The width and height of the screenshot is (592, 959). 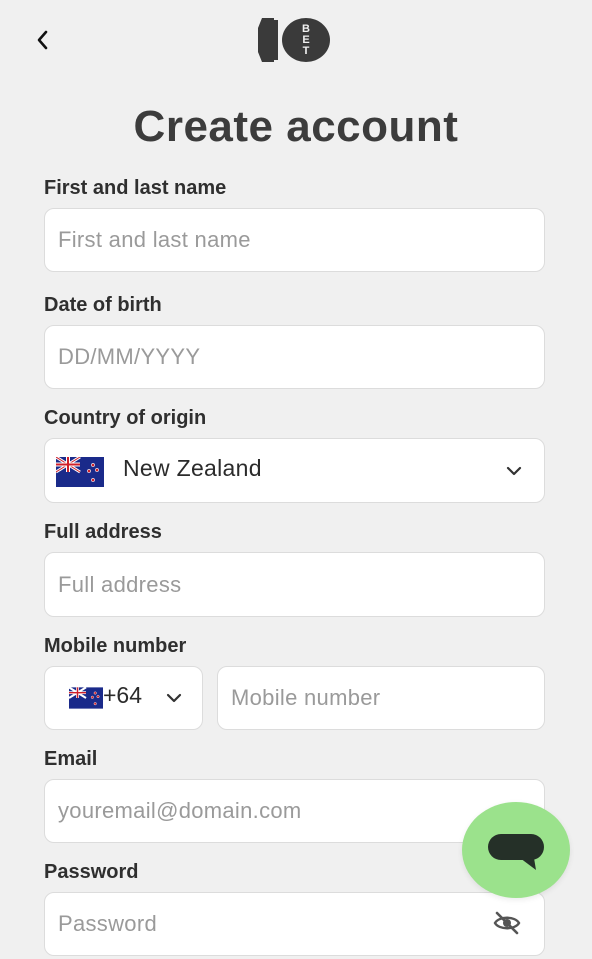 I want to click on chevron-left-icon, so click(x=42, y=40).